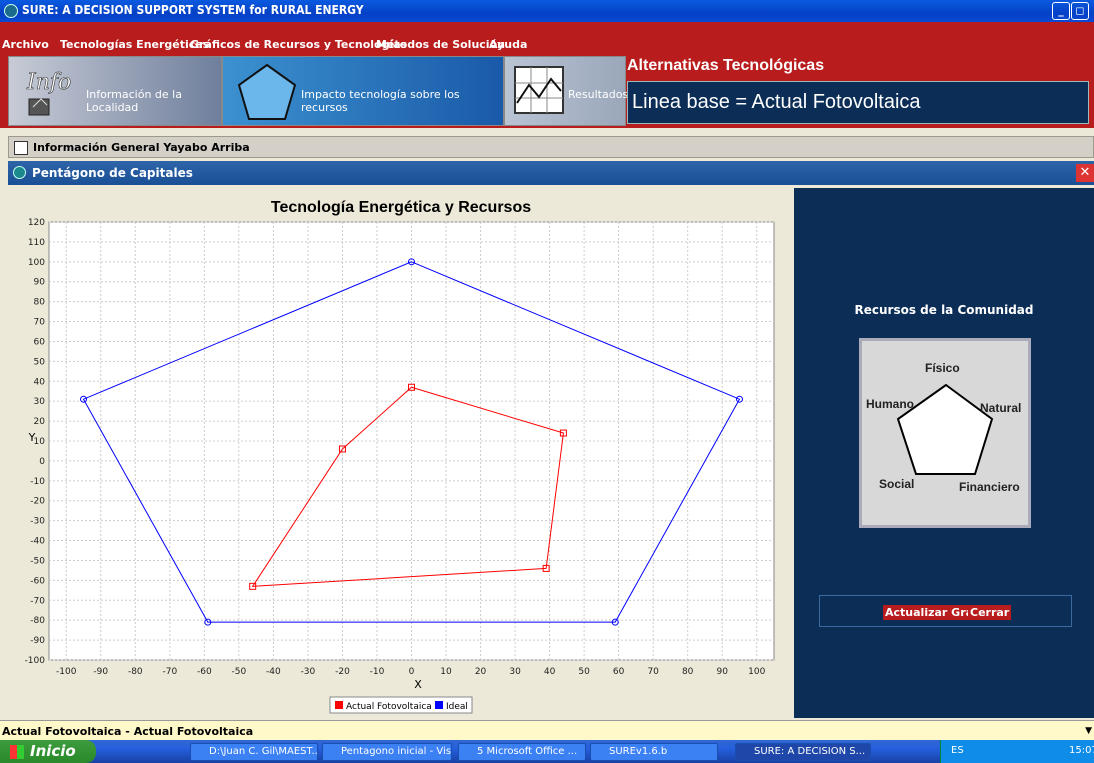 The height and width of the screenshot is (763, 1094). What do you see at coordinates (134, 101) in the screenshot?
I see `info-localidad-label: Información de la Localidad` at bounding box center [134, 101].